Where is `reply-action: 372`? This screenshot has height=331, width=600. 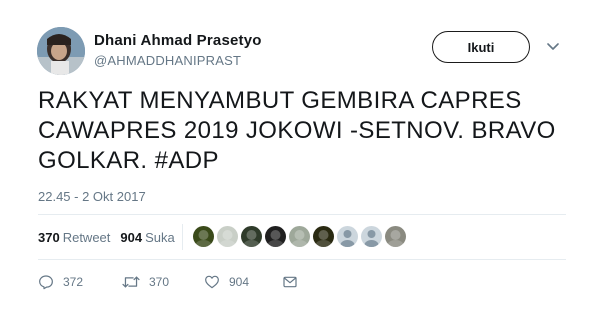
reply-action: 372 is located at coordinates (80, 282).